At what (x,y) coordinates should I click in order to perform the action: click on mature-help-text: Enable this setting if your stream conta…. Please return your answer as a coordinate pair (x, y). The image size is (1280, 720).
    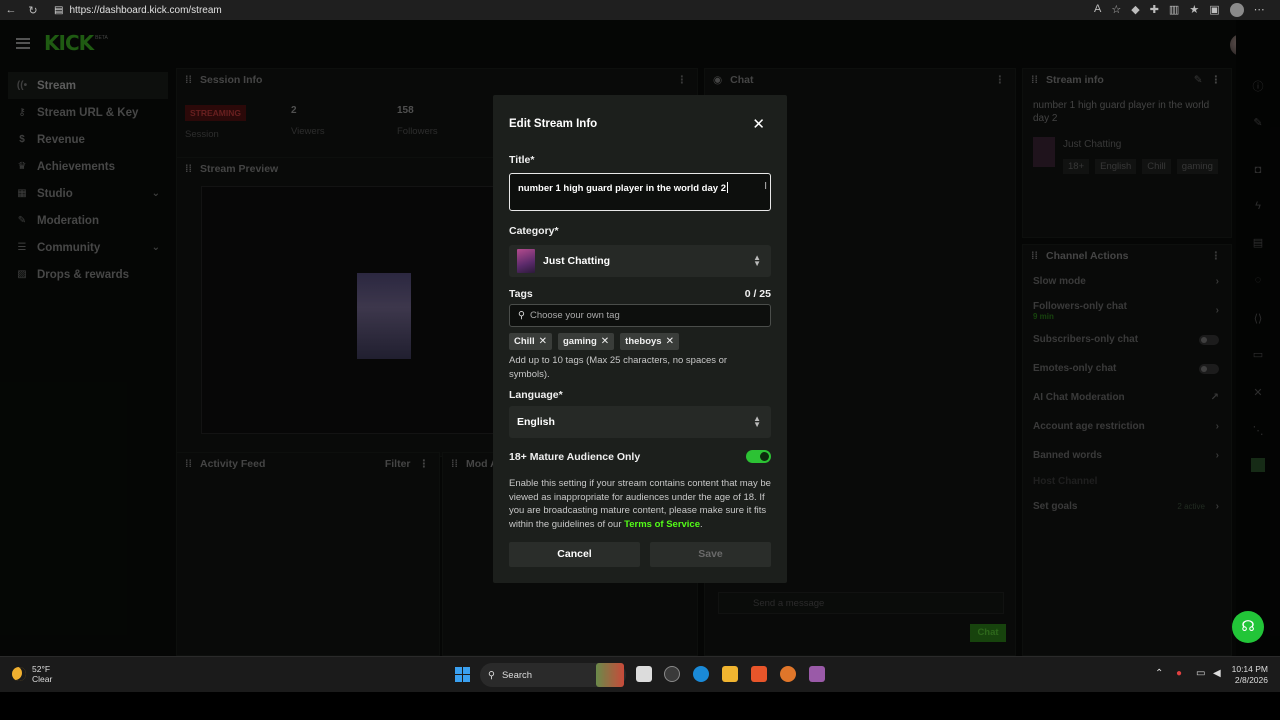
    Looking at the image, I should click on (641, 504).